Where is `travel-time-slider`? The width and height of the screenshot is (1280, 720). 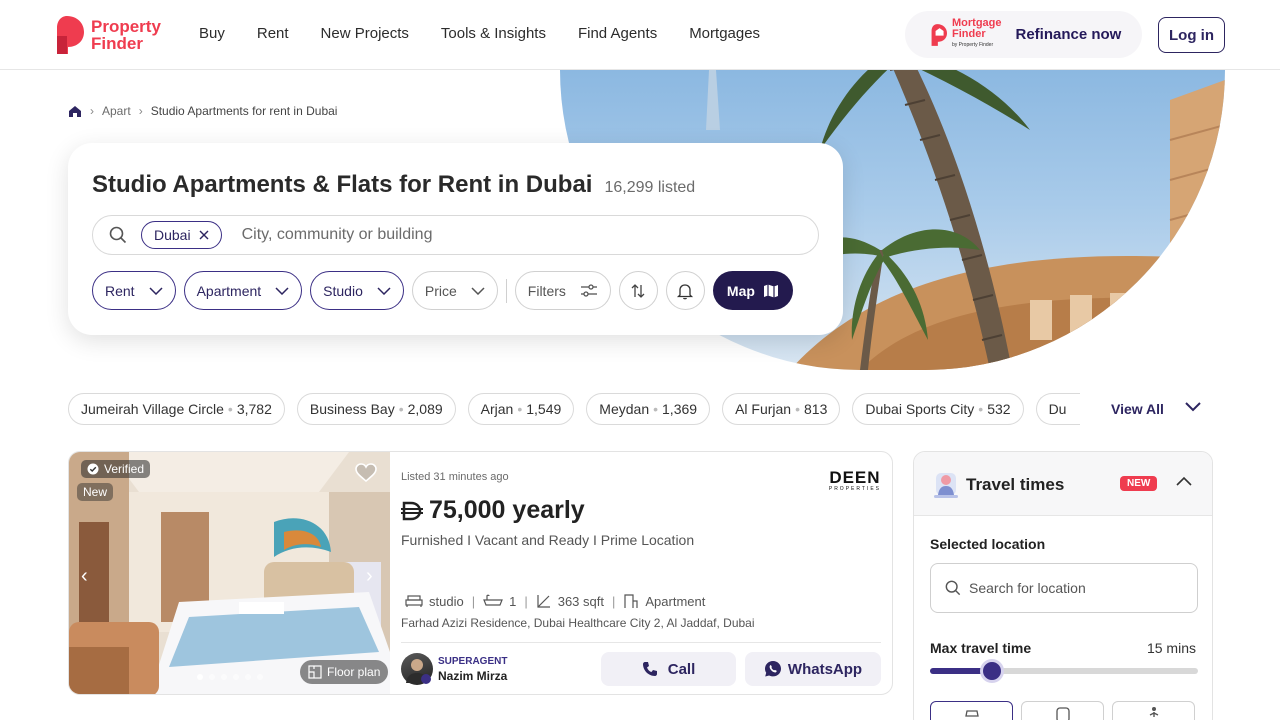
travel-time-slider is located at coordinates (1064, 671).